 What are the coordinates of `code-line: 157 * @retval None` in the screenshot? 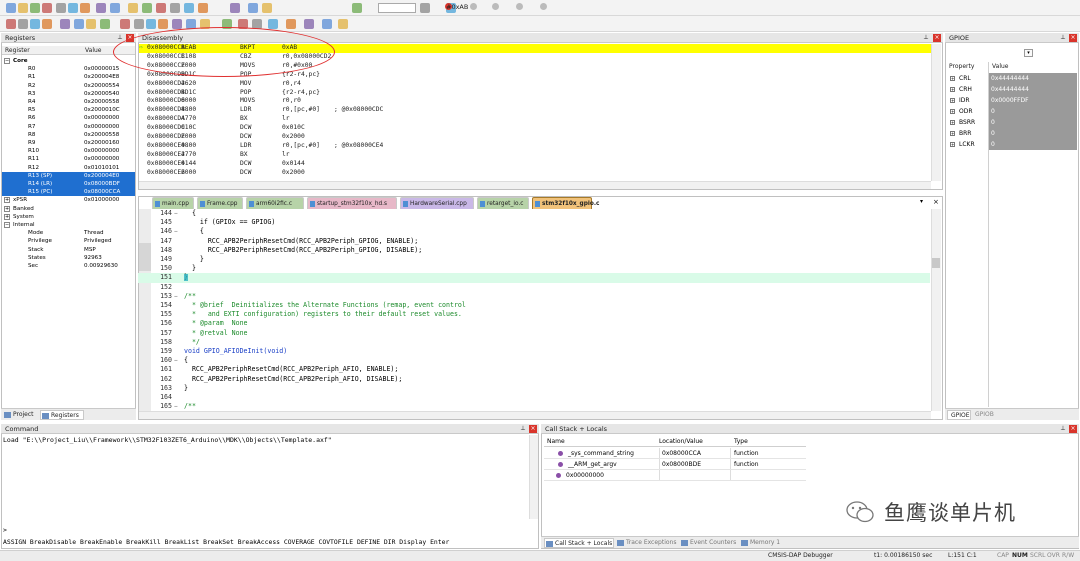 It's located at (534, 333).